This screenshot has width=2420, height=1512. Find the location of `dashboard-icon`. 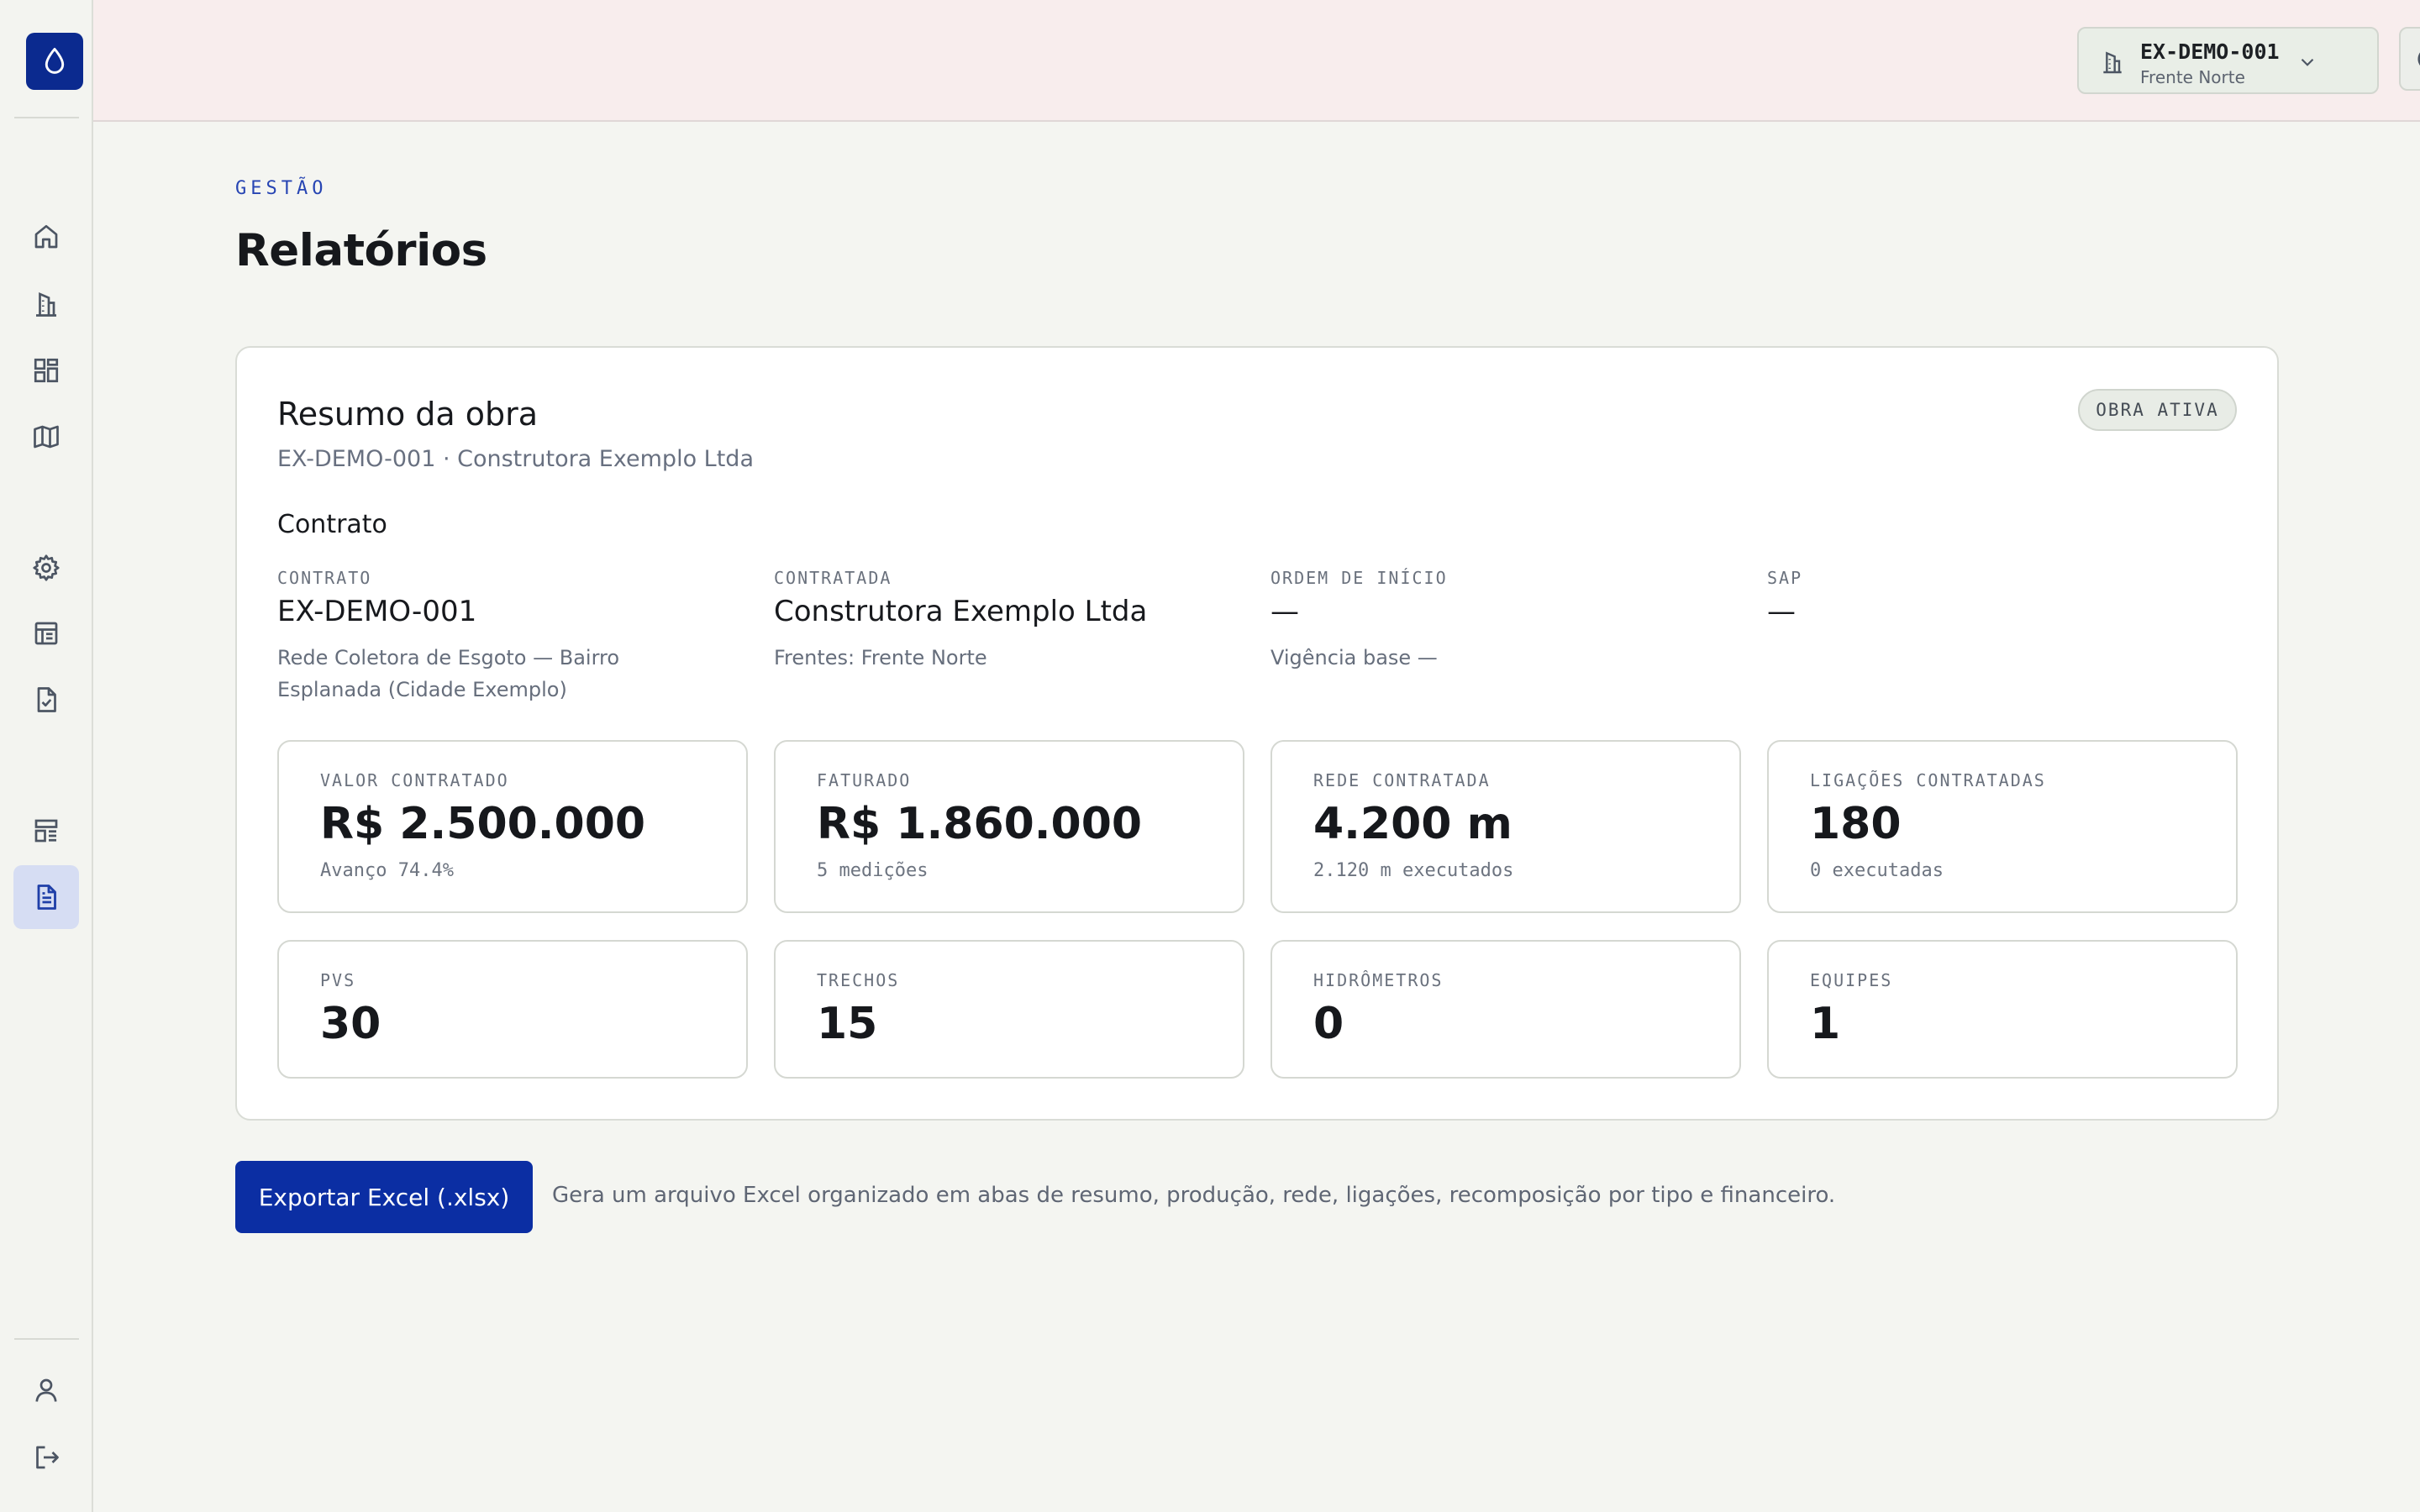

dashboard-icon is located at coordinates (46, 370).